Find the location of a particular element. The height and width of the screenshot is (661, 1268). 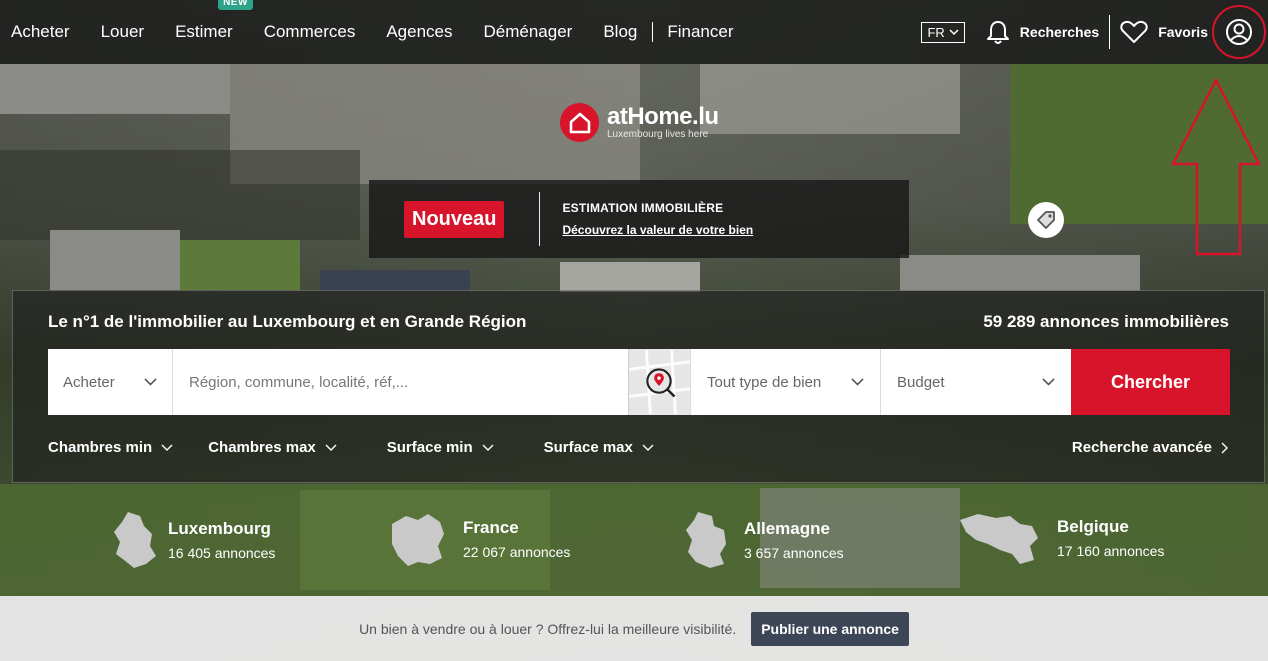

publish-listing-button: Publier une annonce is located at coordinates (830, 628).